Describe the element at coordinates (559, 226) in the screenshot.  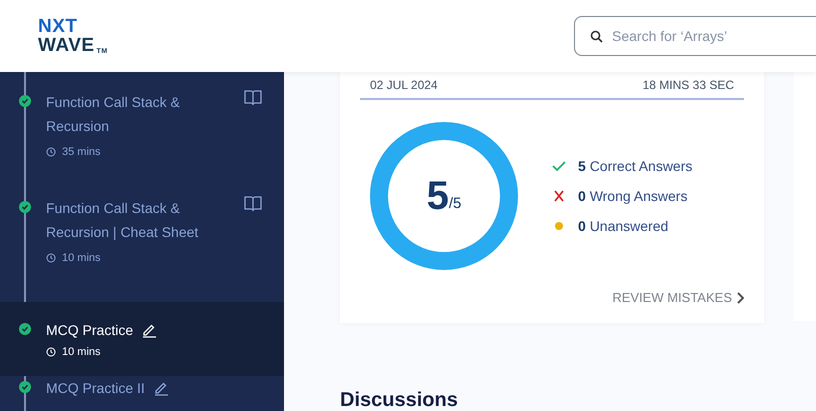
I see `dot-icon` at that location.